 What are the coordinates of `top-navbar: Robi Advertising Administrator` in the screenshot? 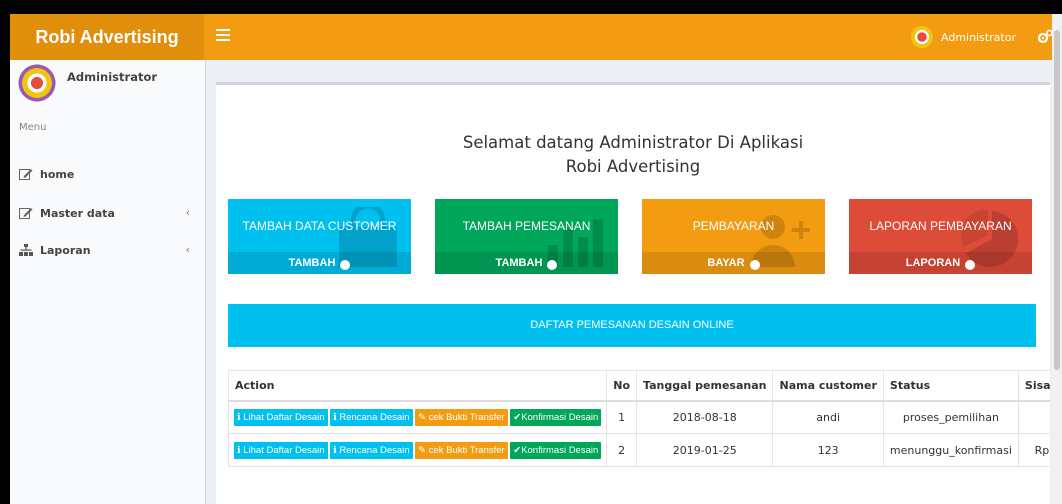 It's located at (536, 37).